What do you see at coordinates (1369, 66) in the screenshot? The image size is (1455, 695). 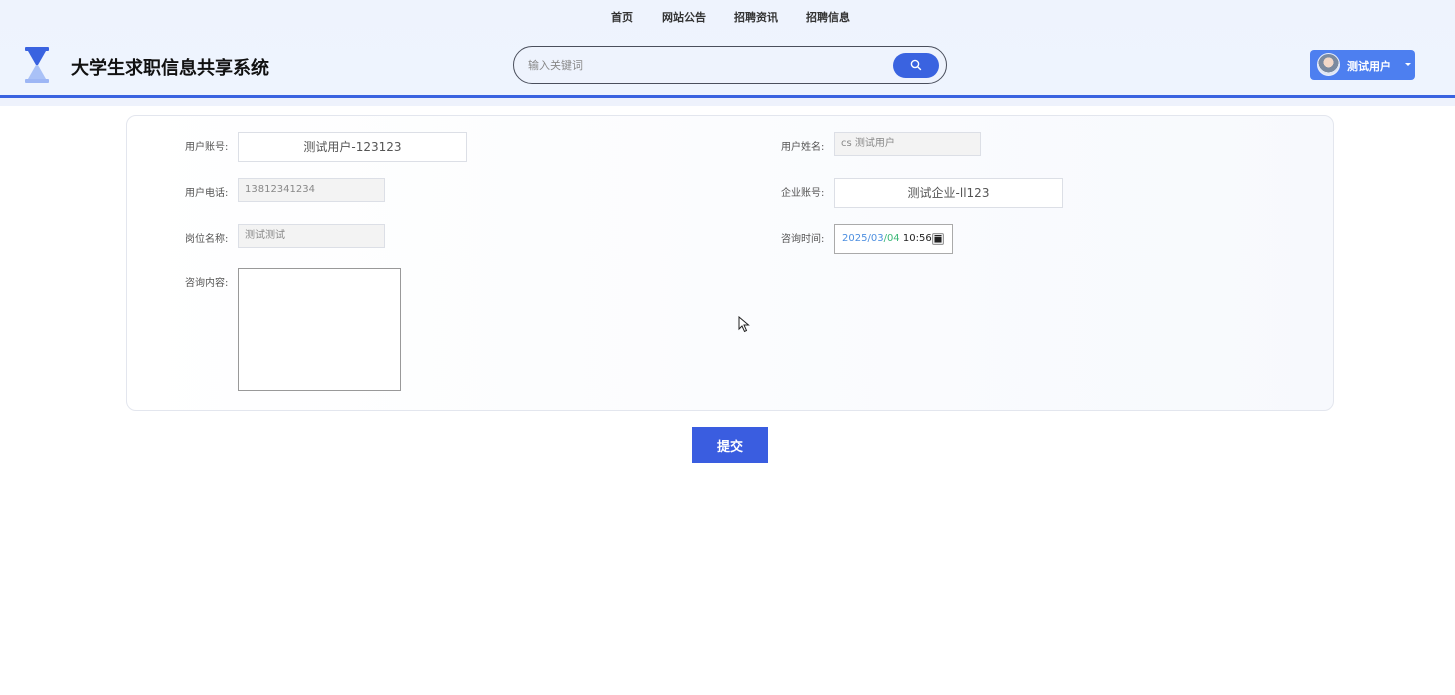 I see `user-name: 测试用户` at bounding box center [1369, 66].